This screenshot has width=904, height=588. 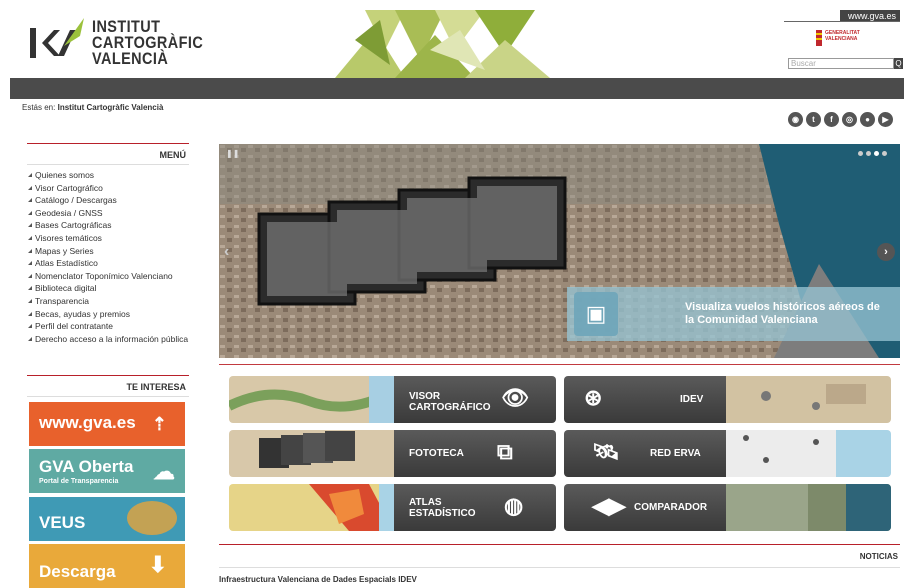 I want to click on tile-comparador: ◀▶ COMPARADOR, so click(x=727, y=507).